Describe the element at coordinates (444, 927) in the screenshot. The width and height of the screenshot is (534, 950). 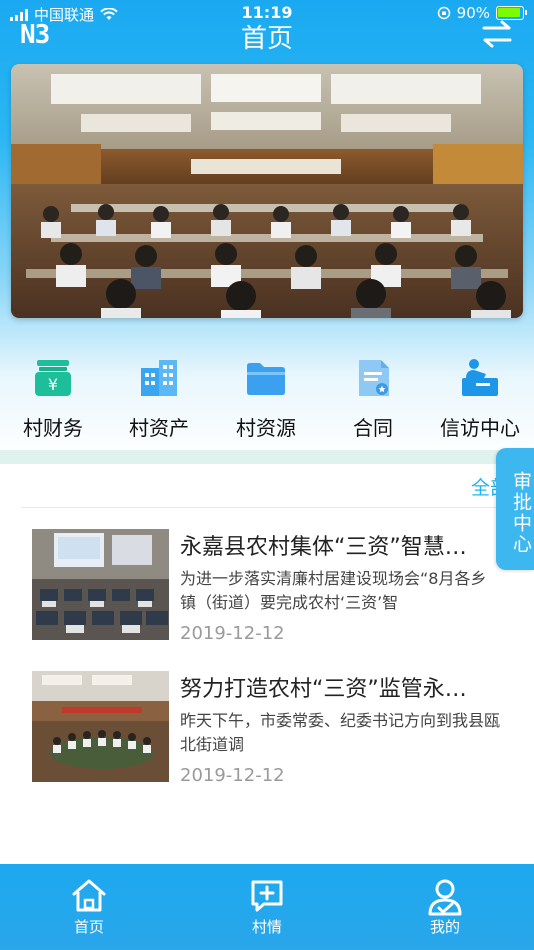
I see `tab-label: 我的` at that location.